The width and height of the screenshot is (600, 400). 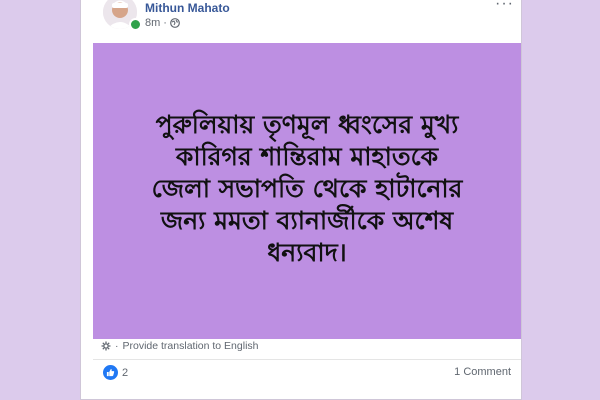 What do you see at coordinates (307, 359) in the screenshot?
I see `divider` at bounding box center [307, 359].